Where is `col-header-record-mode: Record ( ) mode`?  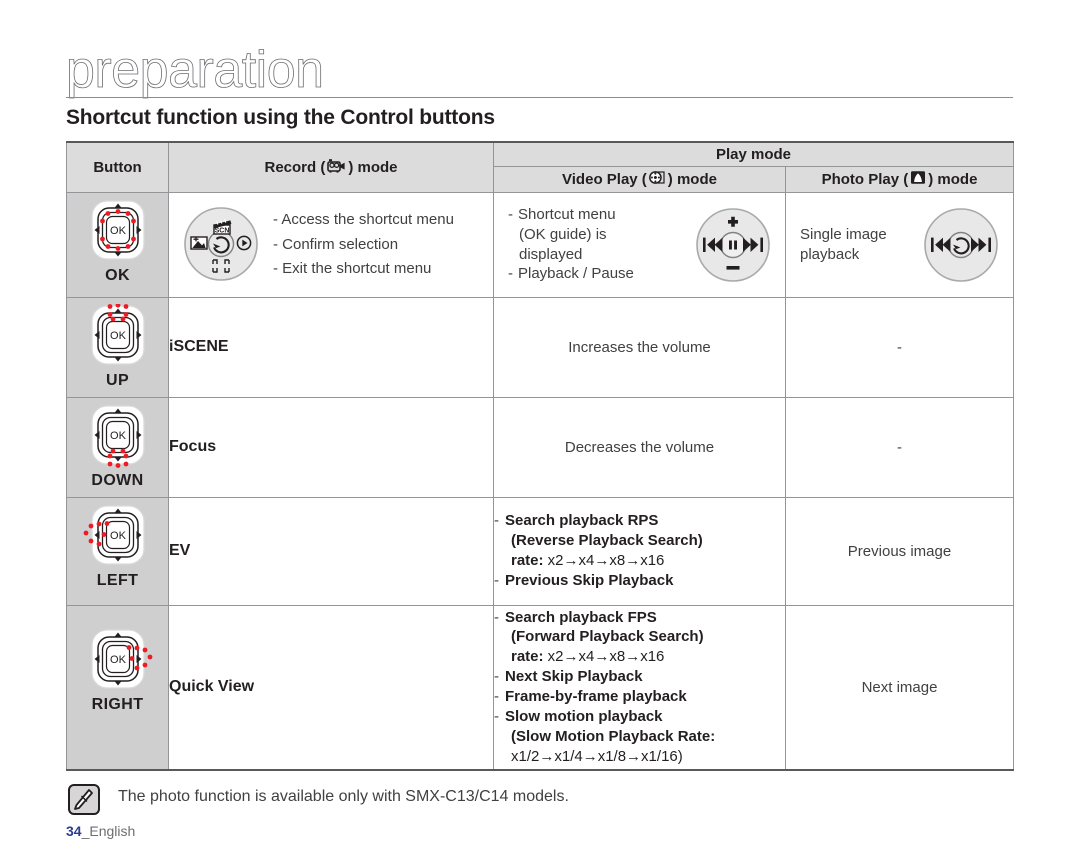 col-header-record-mode: Record ( ) mode is located at coordinates (331, 167).